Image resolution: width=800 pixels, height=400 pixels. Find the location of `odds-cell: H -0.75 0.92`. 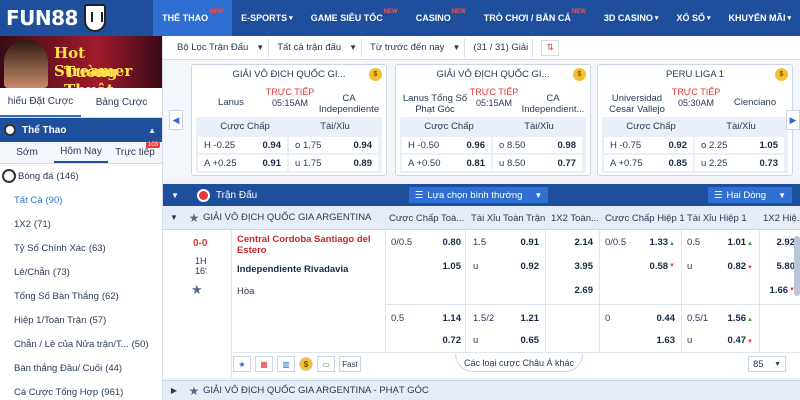

odds-cell: H -0.75 0.92 is located at coordinates (648, 145).